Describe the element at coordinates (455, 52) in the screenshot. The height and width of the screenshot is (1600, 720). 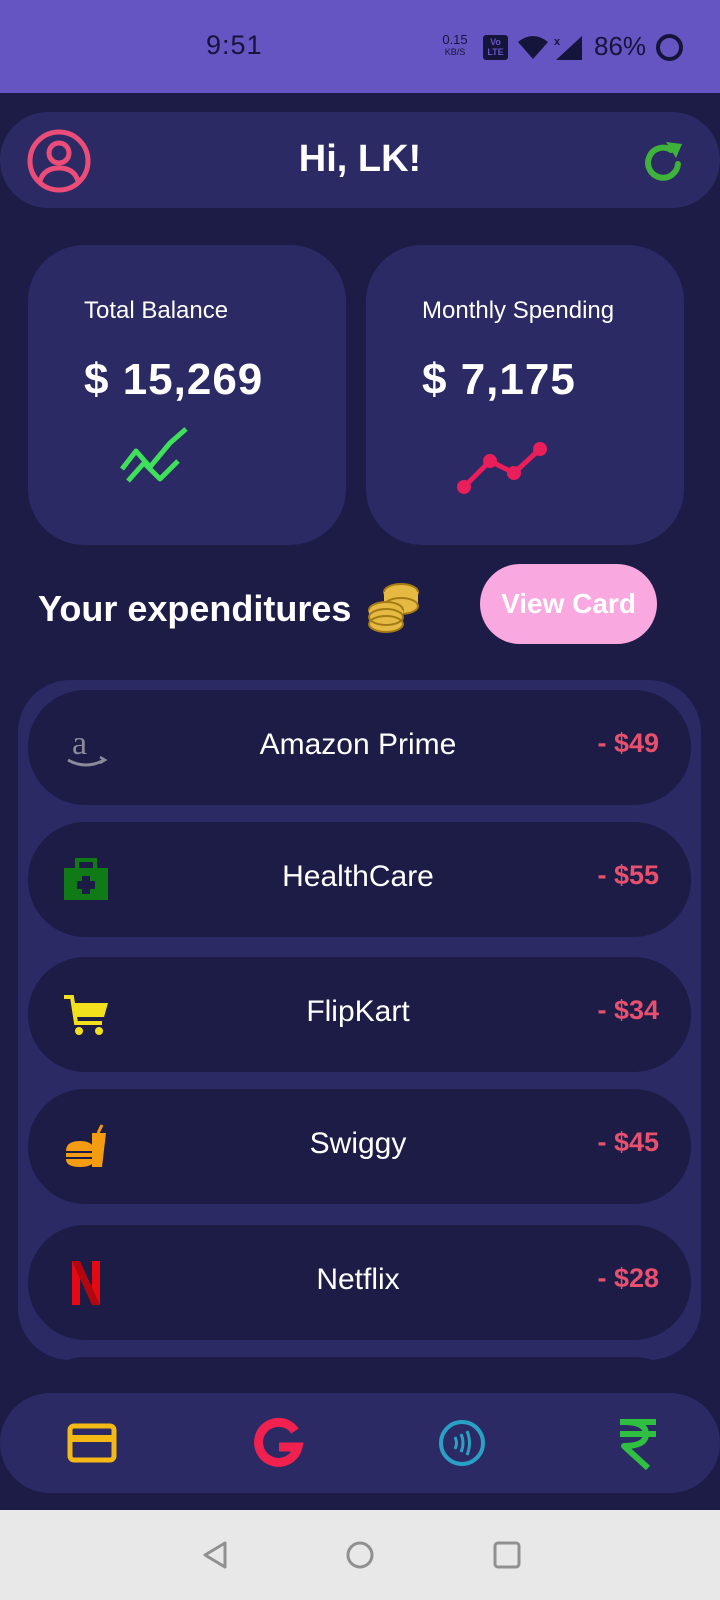
I see `net-speed-unit: KB/S` at that location.